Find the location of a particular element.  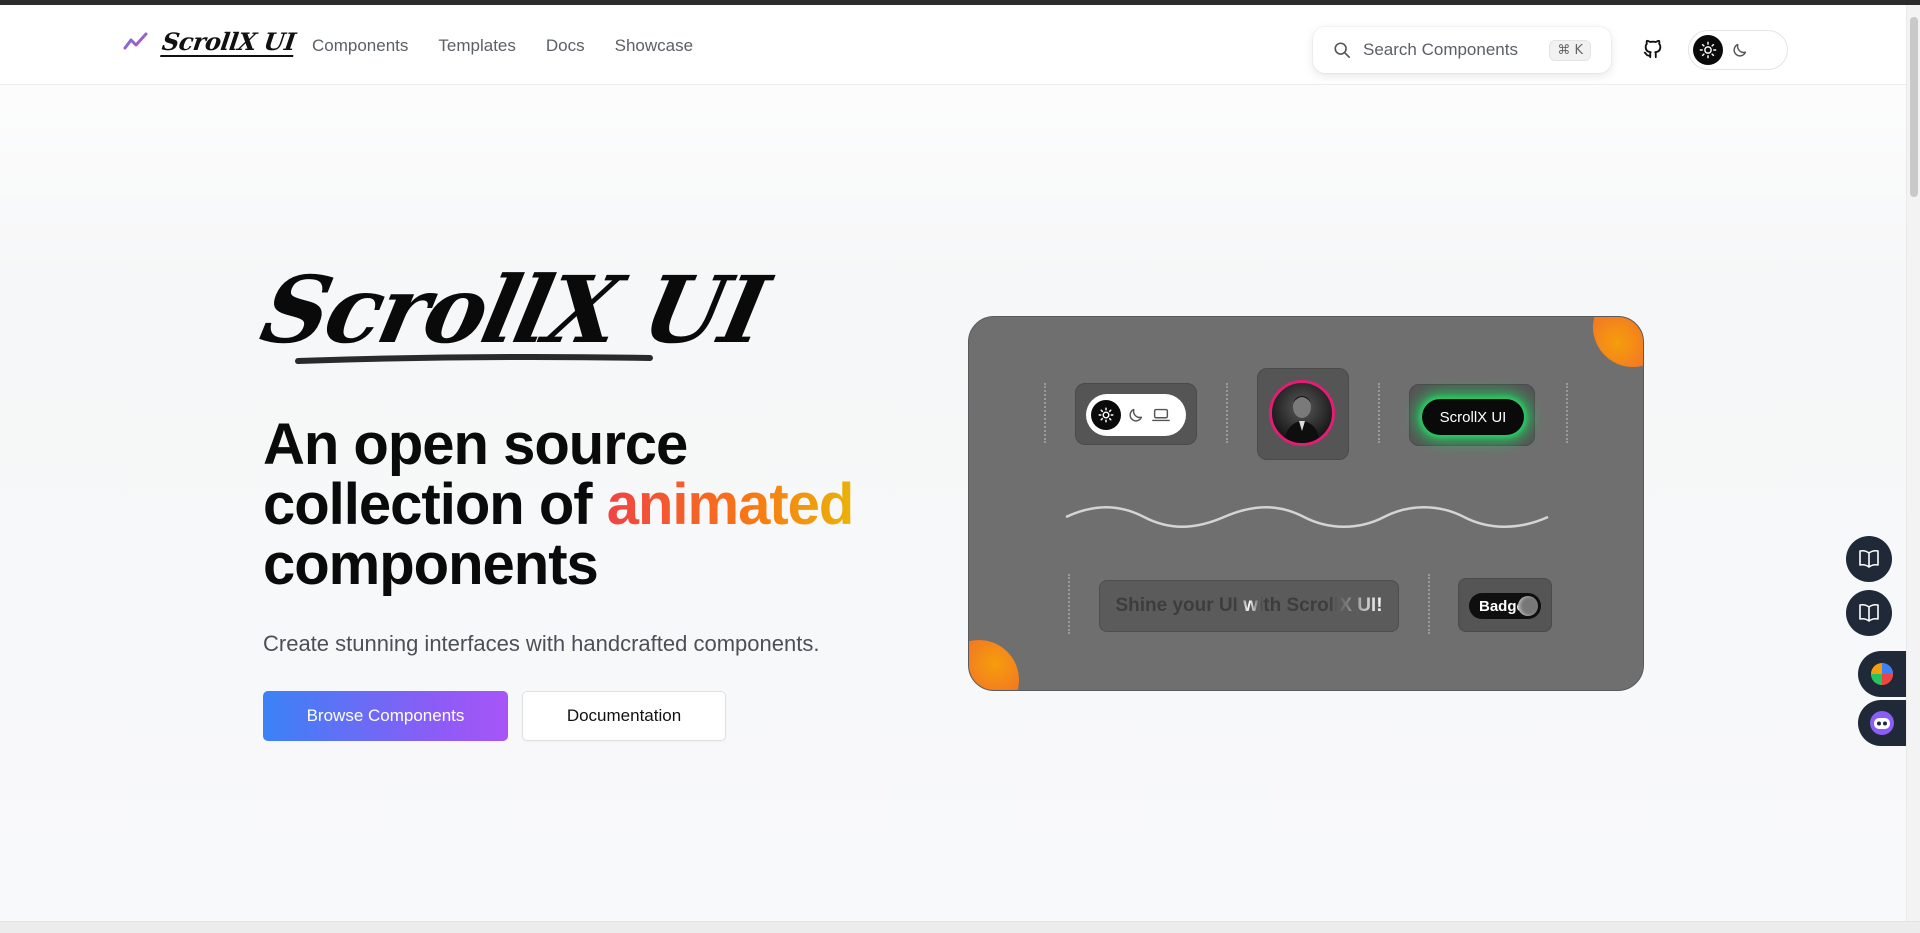

nav-docs: Docs is located at coordinates (565, 46).